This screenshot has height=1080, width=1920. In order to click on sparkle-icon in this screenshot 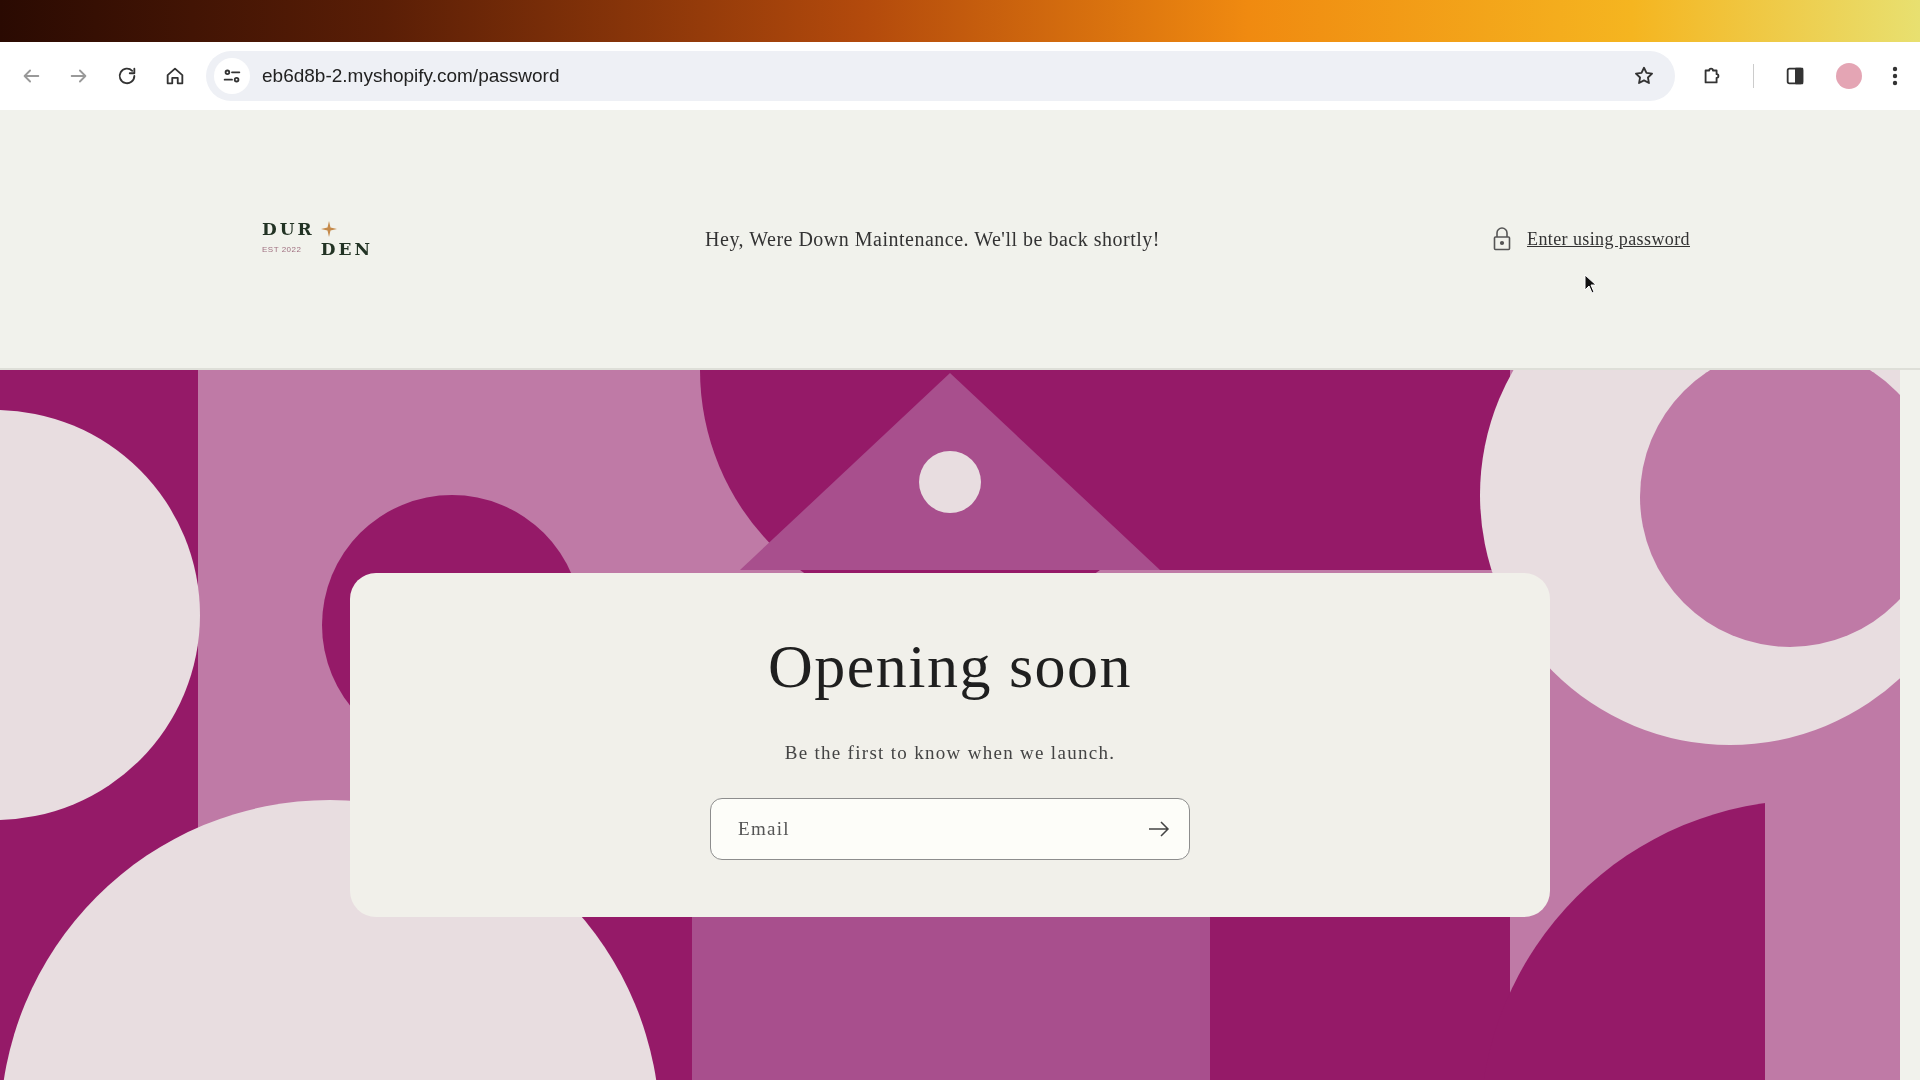, I will do `click(328, 229)`.